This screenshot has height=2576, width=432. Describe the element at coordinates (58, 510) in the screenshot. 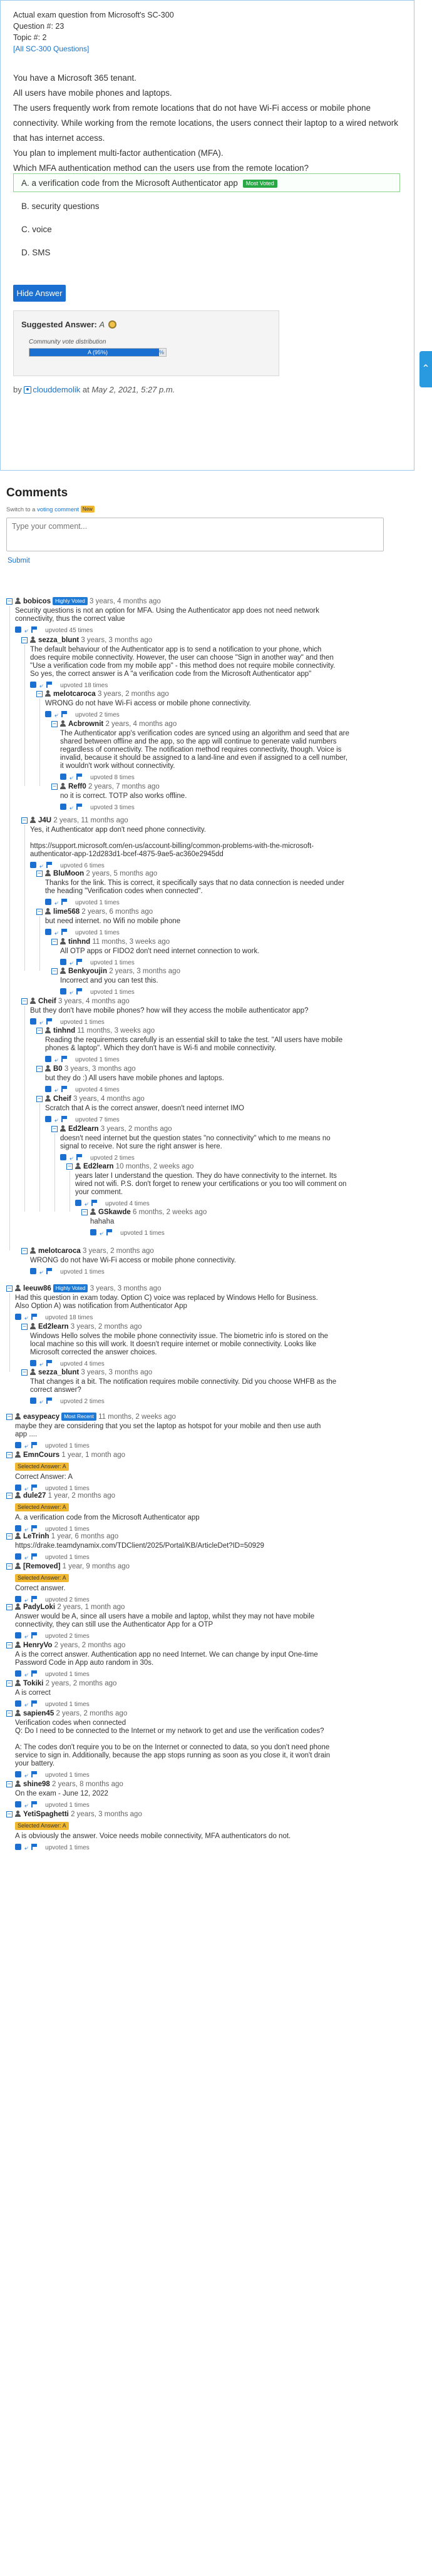

I see `voting-comment-link: voting comment` at that location.